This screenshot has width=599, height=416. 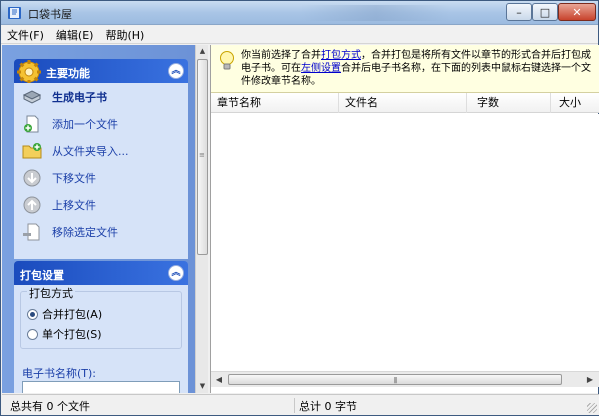 I want to click on radio-merge-pack: 合并打包(A), so click(x=64, y=314).